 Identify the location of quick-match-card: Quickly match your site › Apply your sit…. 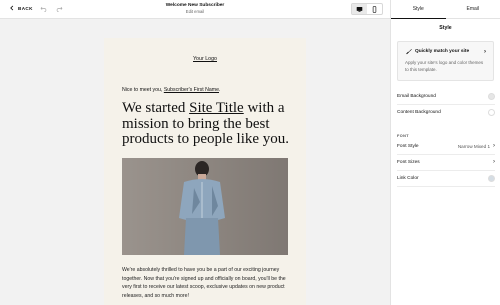
(445, 61).